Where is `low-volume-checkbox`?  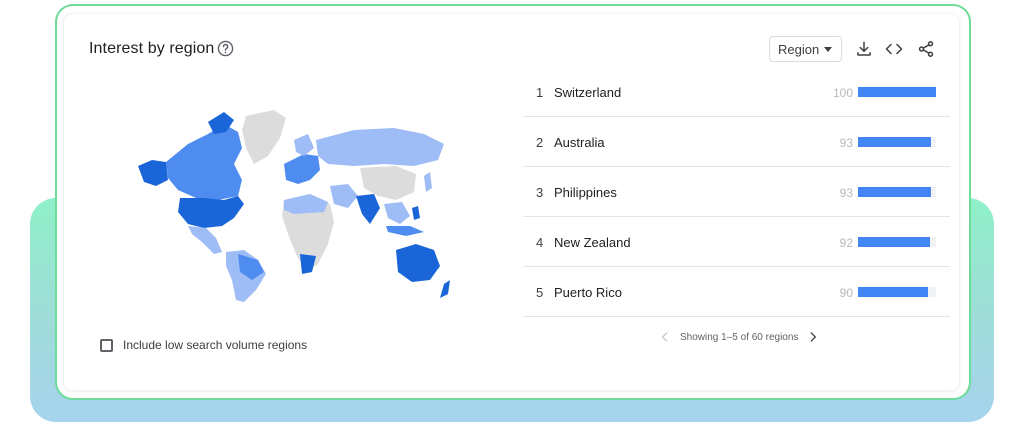
low-volume-checkbox is located at coordinates (106, 345).